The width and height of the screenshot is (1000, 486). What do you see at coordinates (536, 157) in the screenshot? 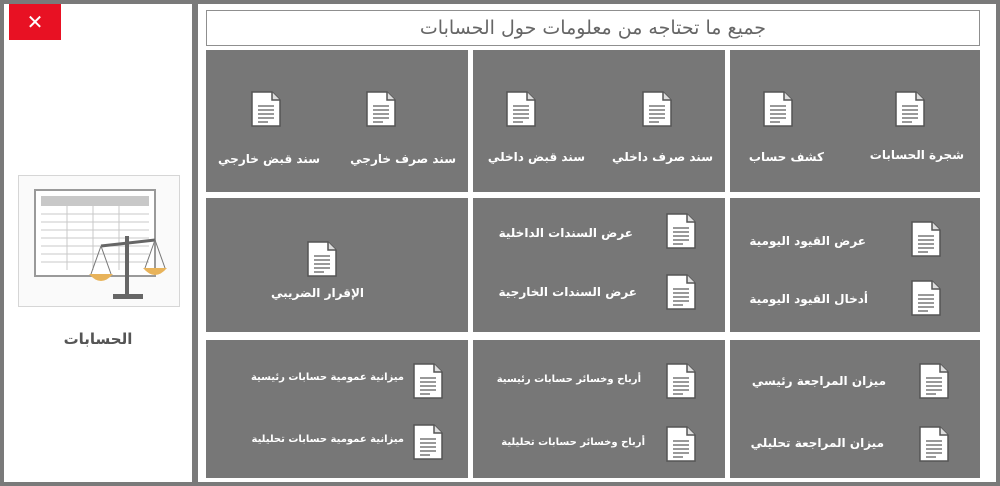
I see `item-label: سند قبض داخلي` at bounding box center [536, 157].